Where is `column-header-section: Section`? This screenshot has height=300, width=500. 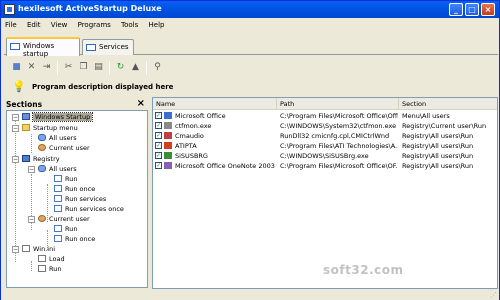 column-header-section: Section is located at coordinates (448, 104).